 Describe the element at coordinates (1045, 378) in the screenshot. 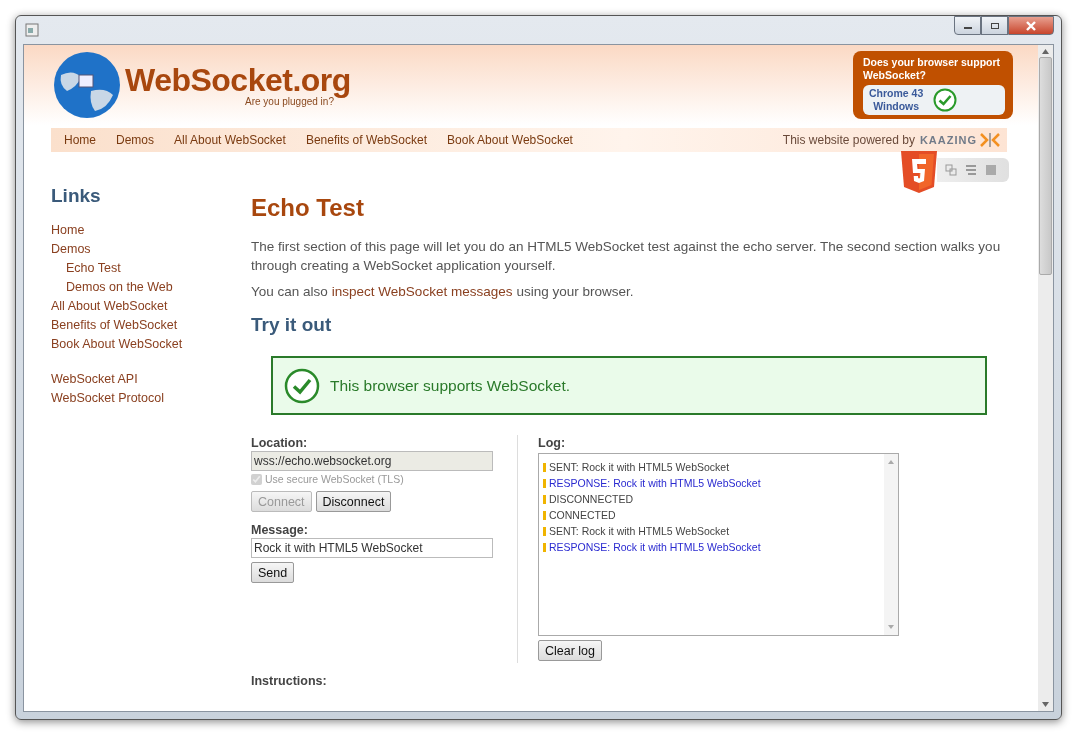

I see `page-scrollbar` at that location.